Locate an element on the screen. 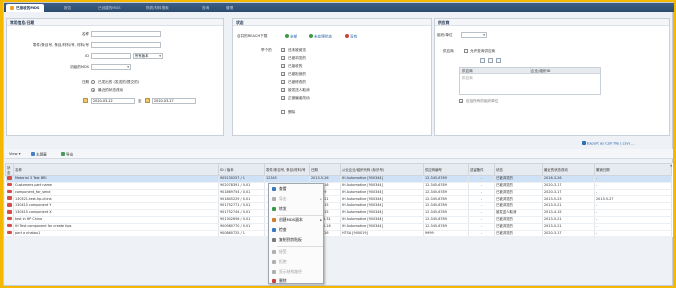 The width and height of the screenshot is (676, 288). menu-item-export: 导出 ▸ is located at coordinates (297, 199).